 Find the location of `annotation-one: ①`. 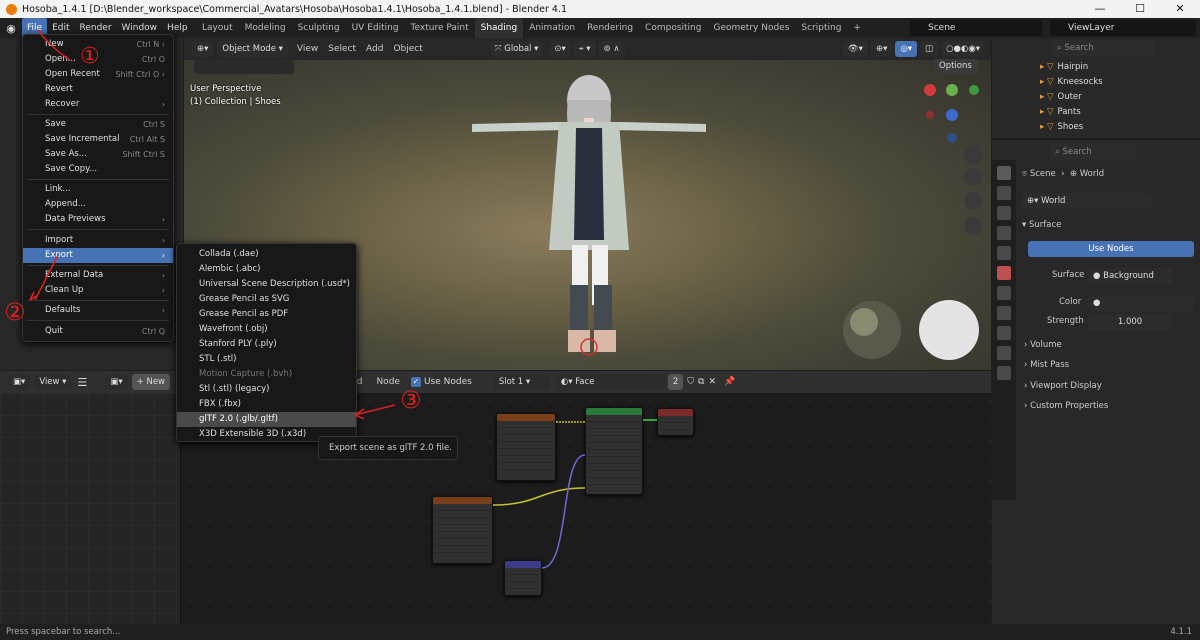

annotation-one: ① is located at coordinates (90, 56).